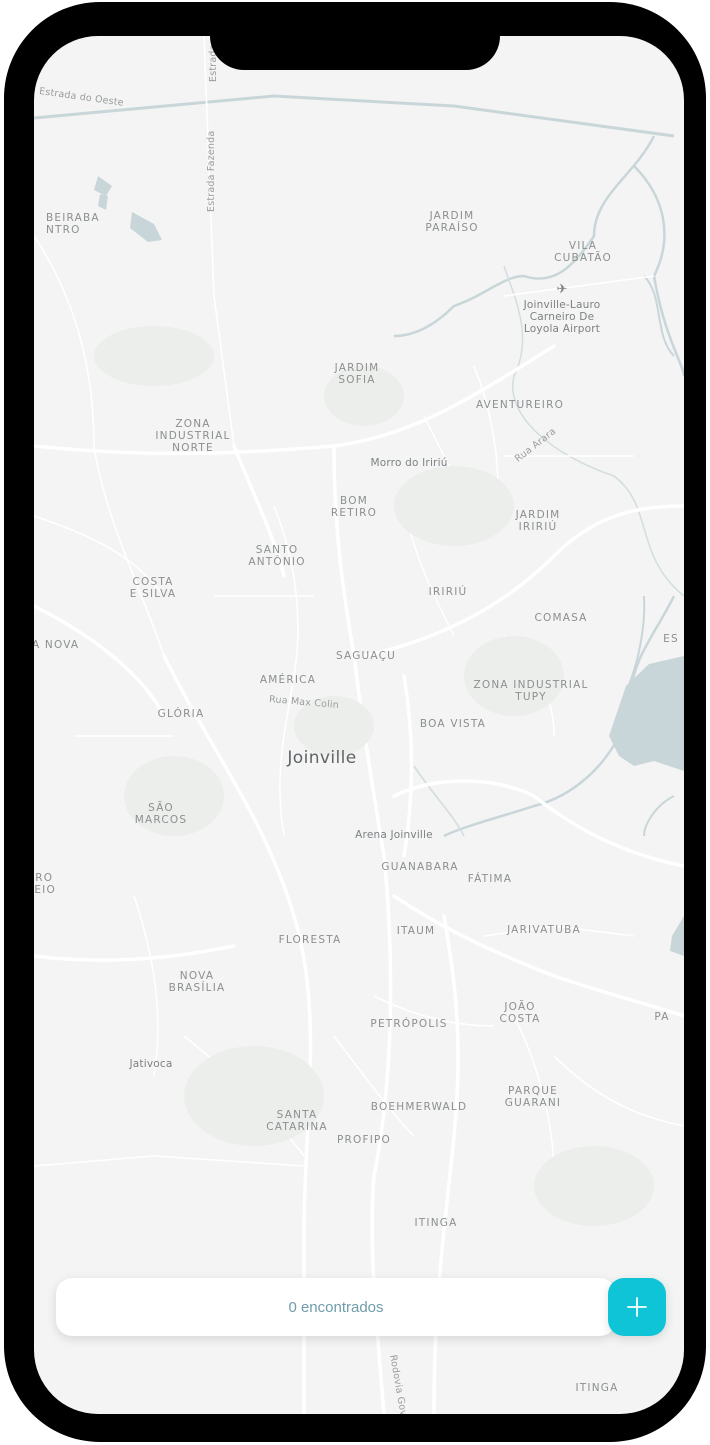 The image size is (710, 1445). Describe the element at coordinates (354, 507) in the screenshot. I see `label-bom-retiro: BOM RETIRO` at that location.